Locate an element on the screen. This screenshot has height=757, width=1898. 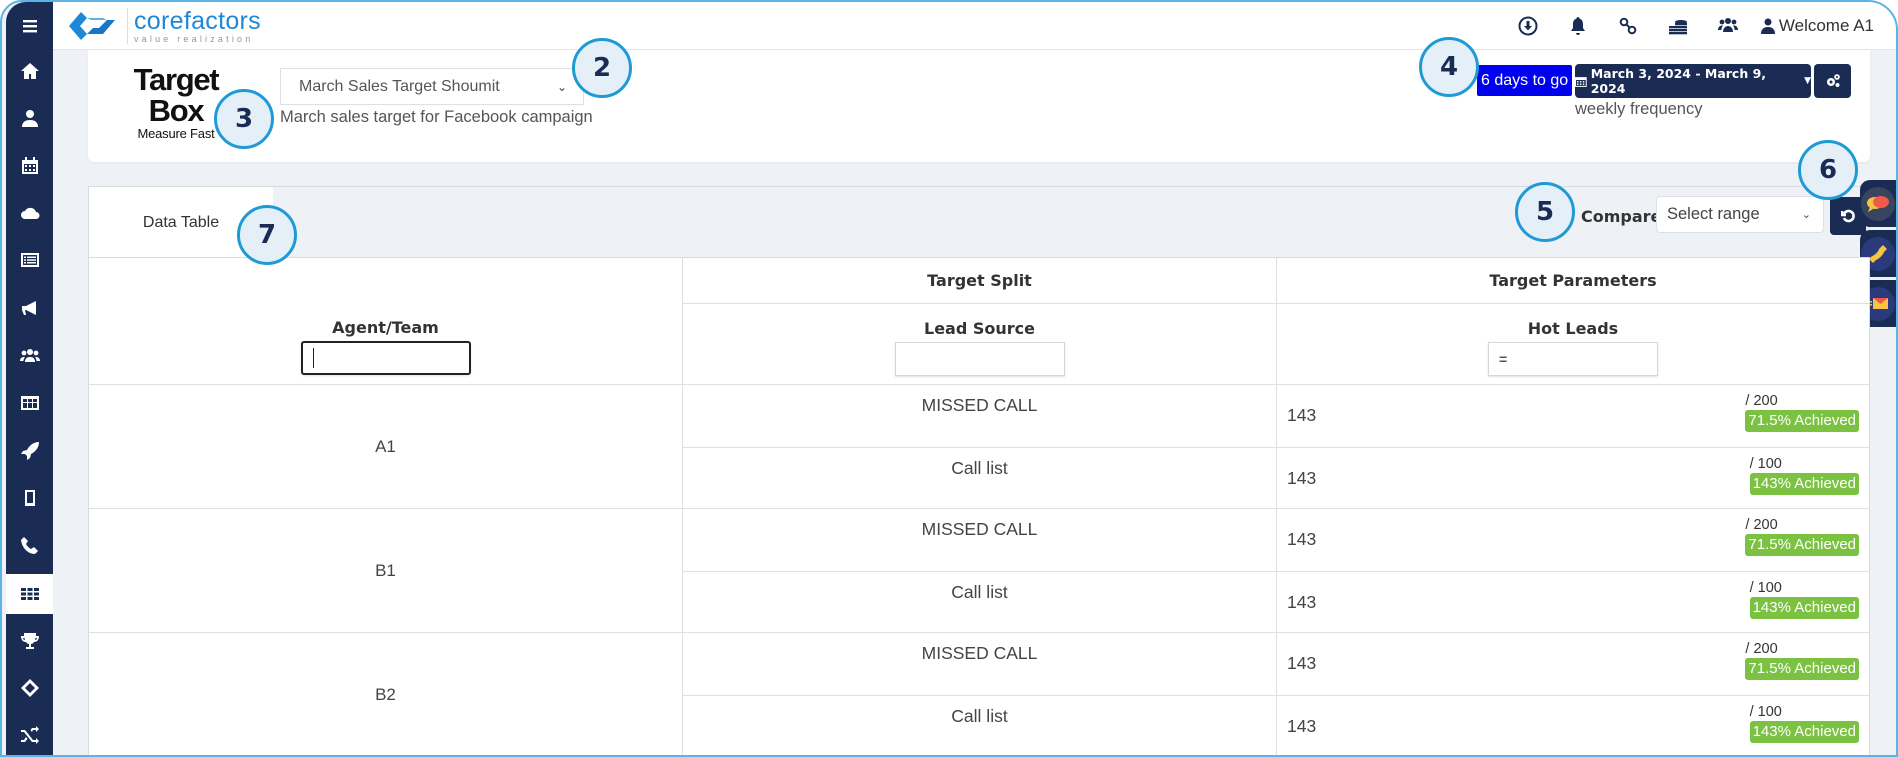
sidebar-item-table is located at coordinates (29, 403).